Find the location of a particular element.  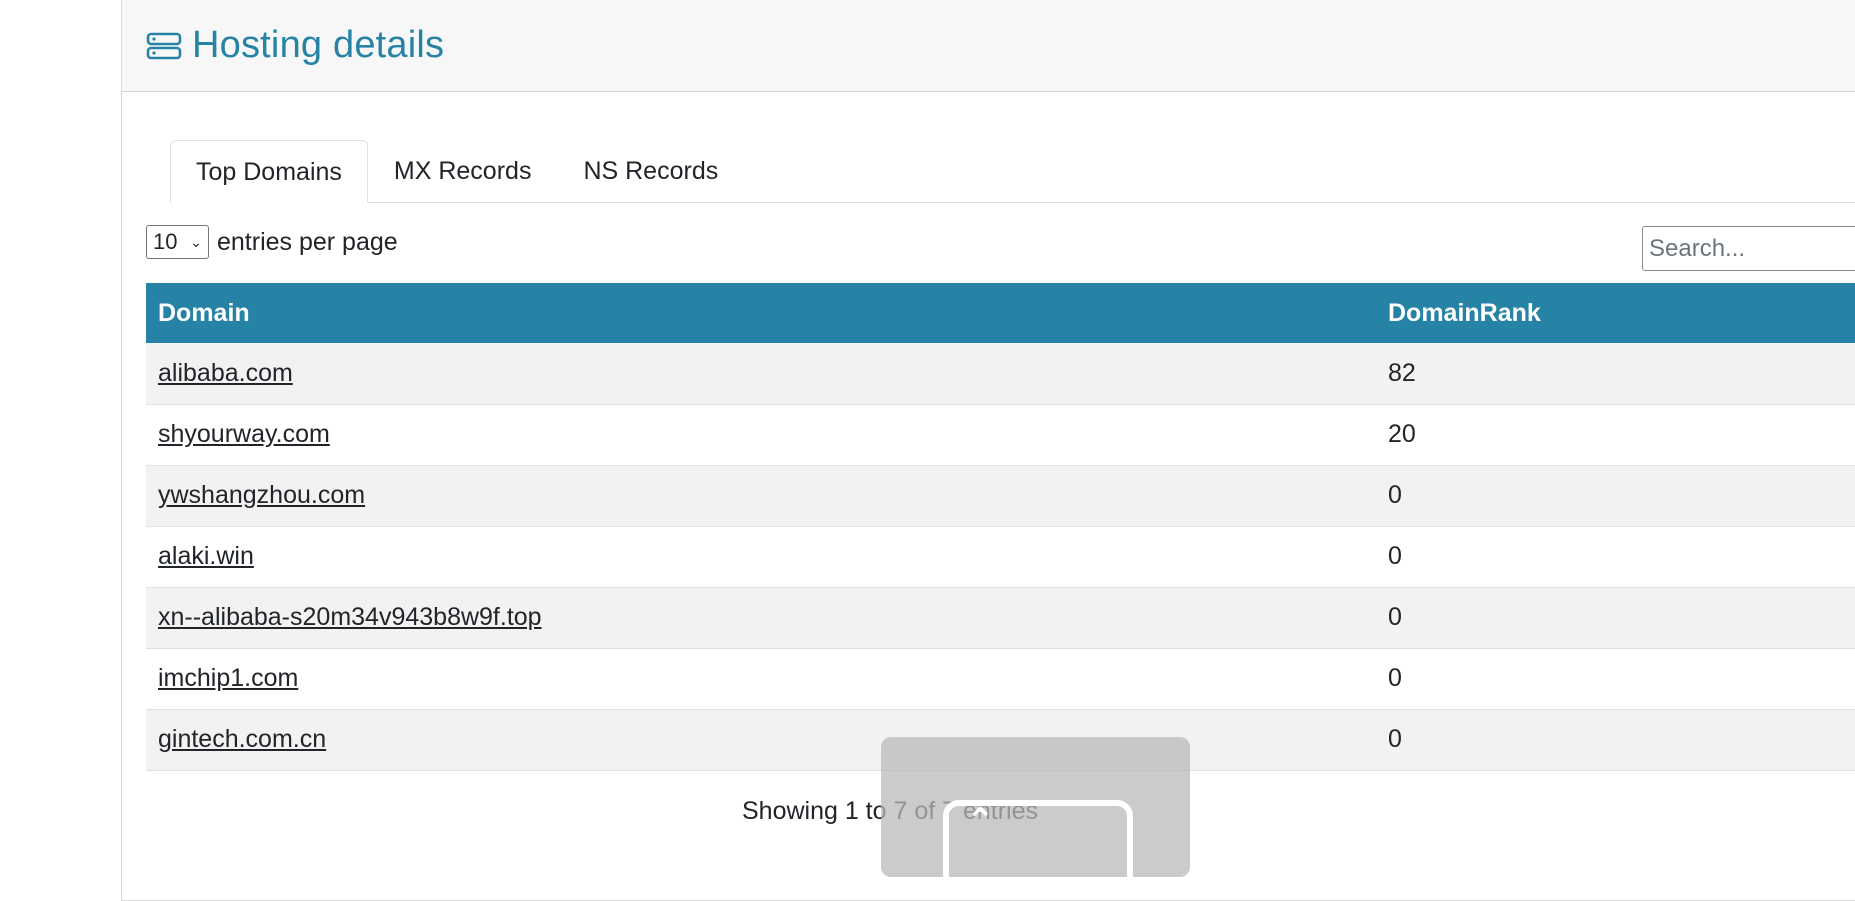

card-header: Hosting details is located at coordinates (988, 46).